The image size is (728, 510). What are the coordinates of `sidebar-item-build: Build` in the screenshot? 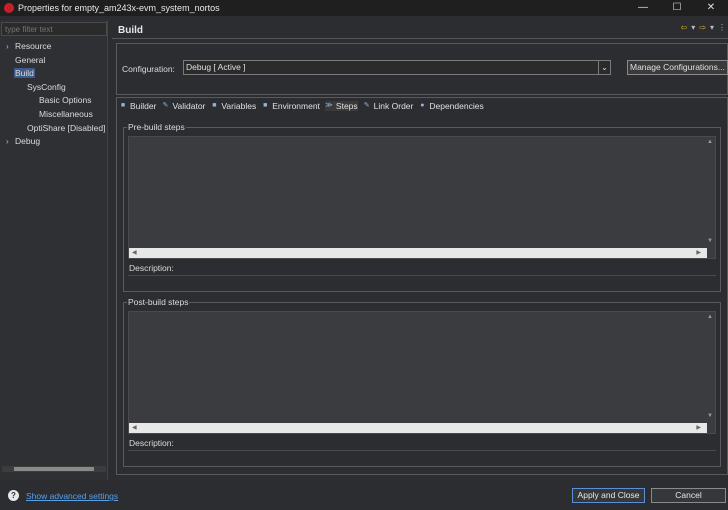 It's located at (54, 74).